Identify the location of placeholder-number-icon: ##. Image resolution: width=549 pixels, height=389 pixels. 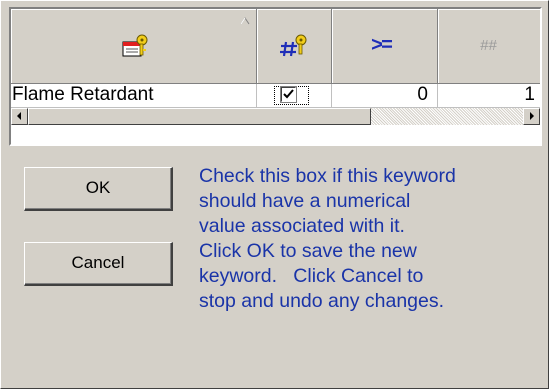
(488, 45).